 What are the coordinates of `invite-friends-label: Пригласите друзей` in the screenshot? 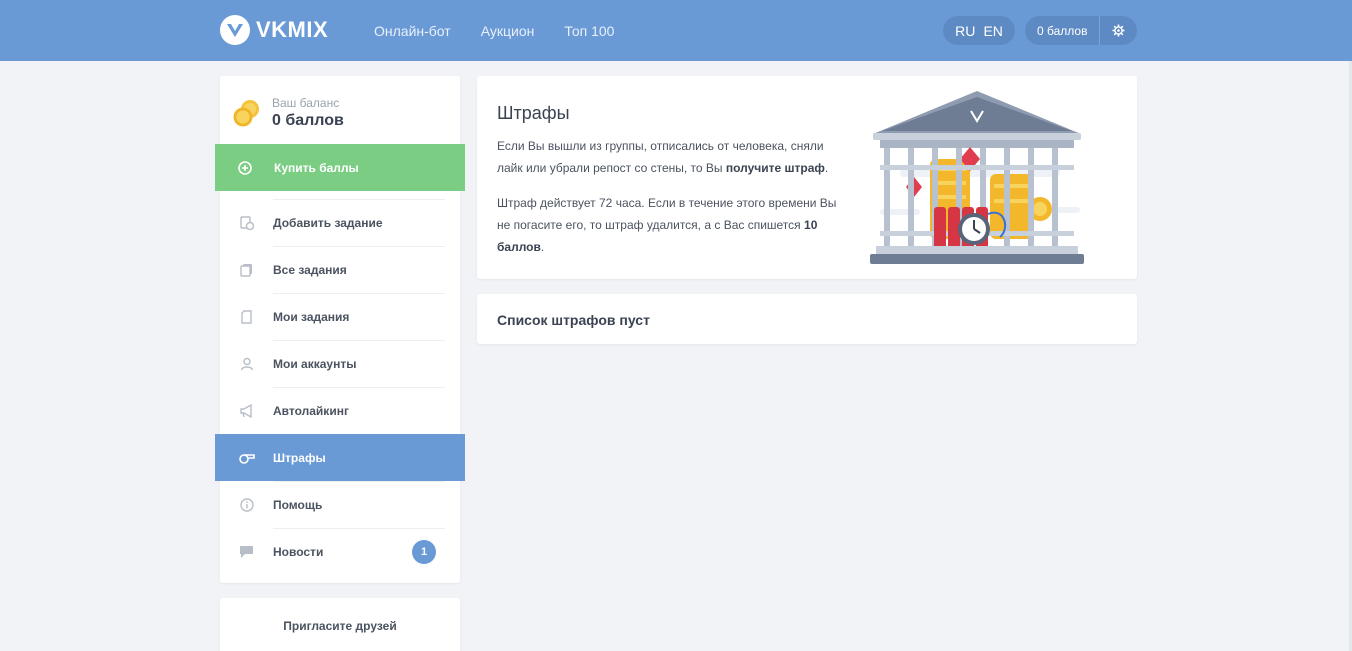 It's located at (340, 626).